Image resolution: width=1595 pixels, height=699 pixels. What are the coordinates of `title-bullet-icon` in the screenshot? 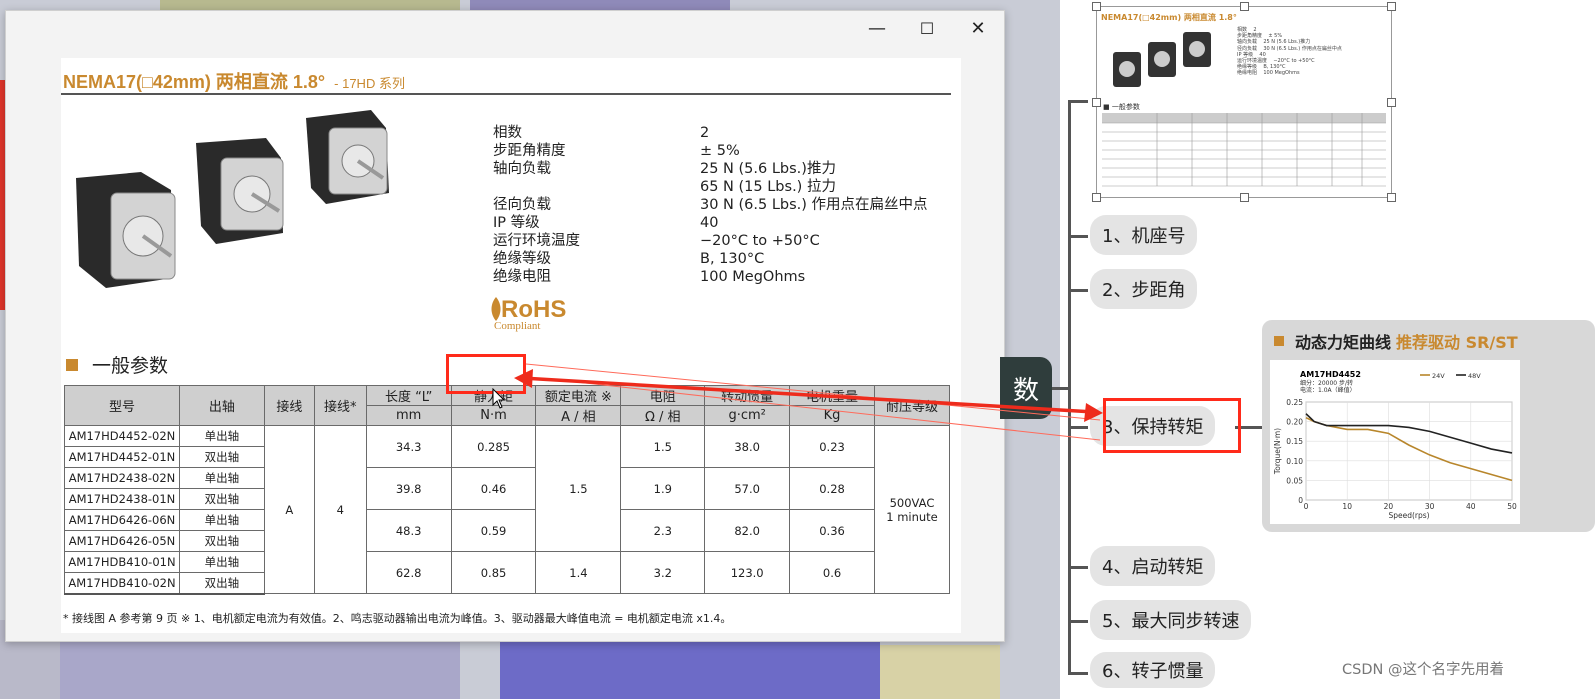 It's located at (1279, 341).